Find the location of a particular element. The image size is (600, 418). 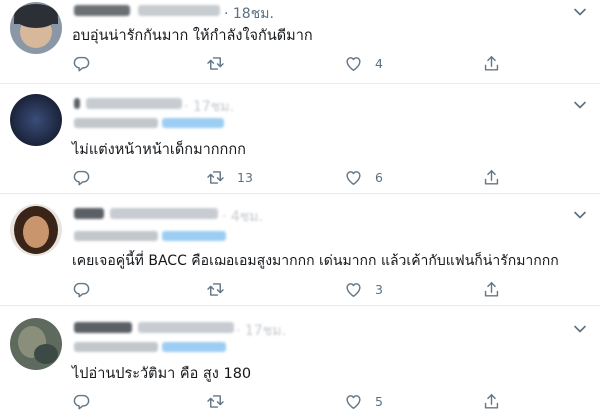

like-button: 4 is located at coordinates (363, 63).